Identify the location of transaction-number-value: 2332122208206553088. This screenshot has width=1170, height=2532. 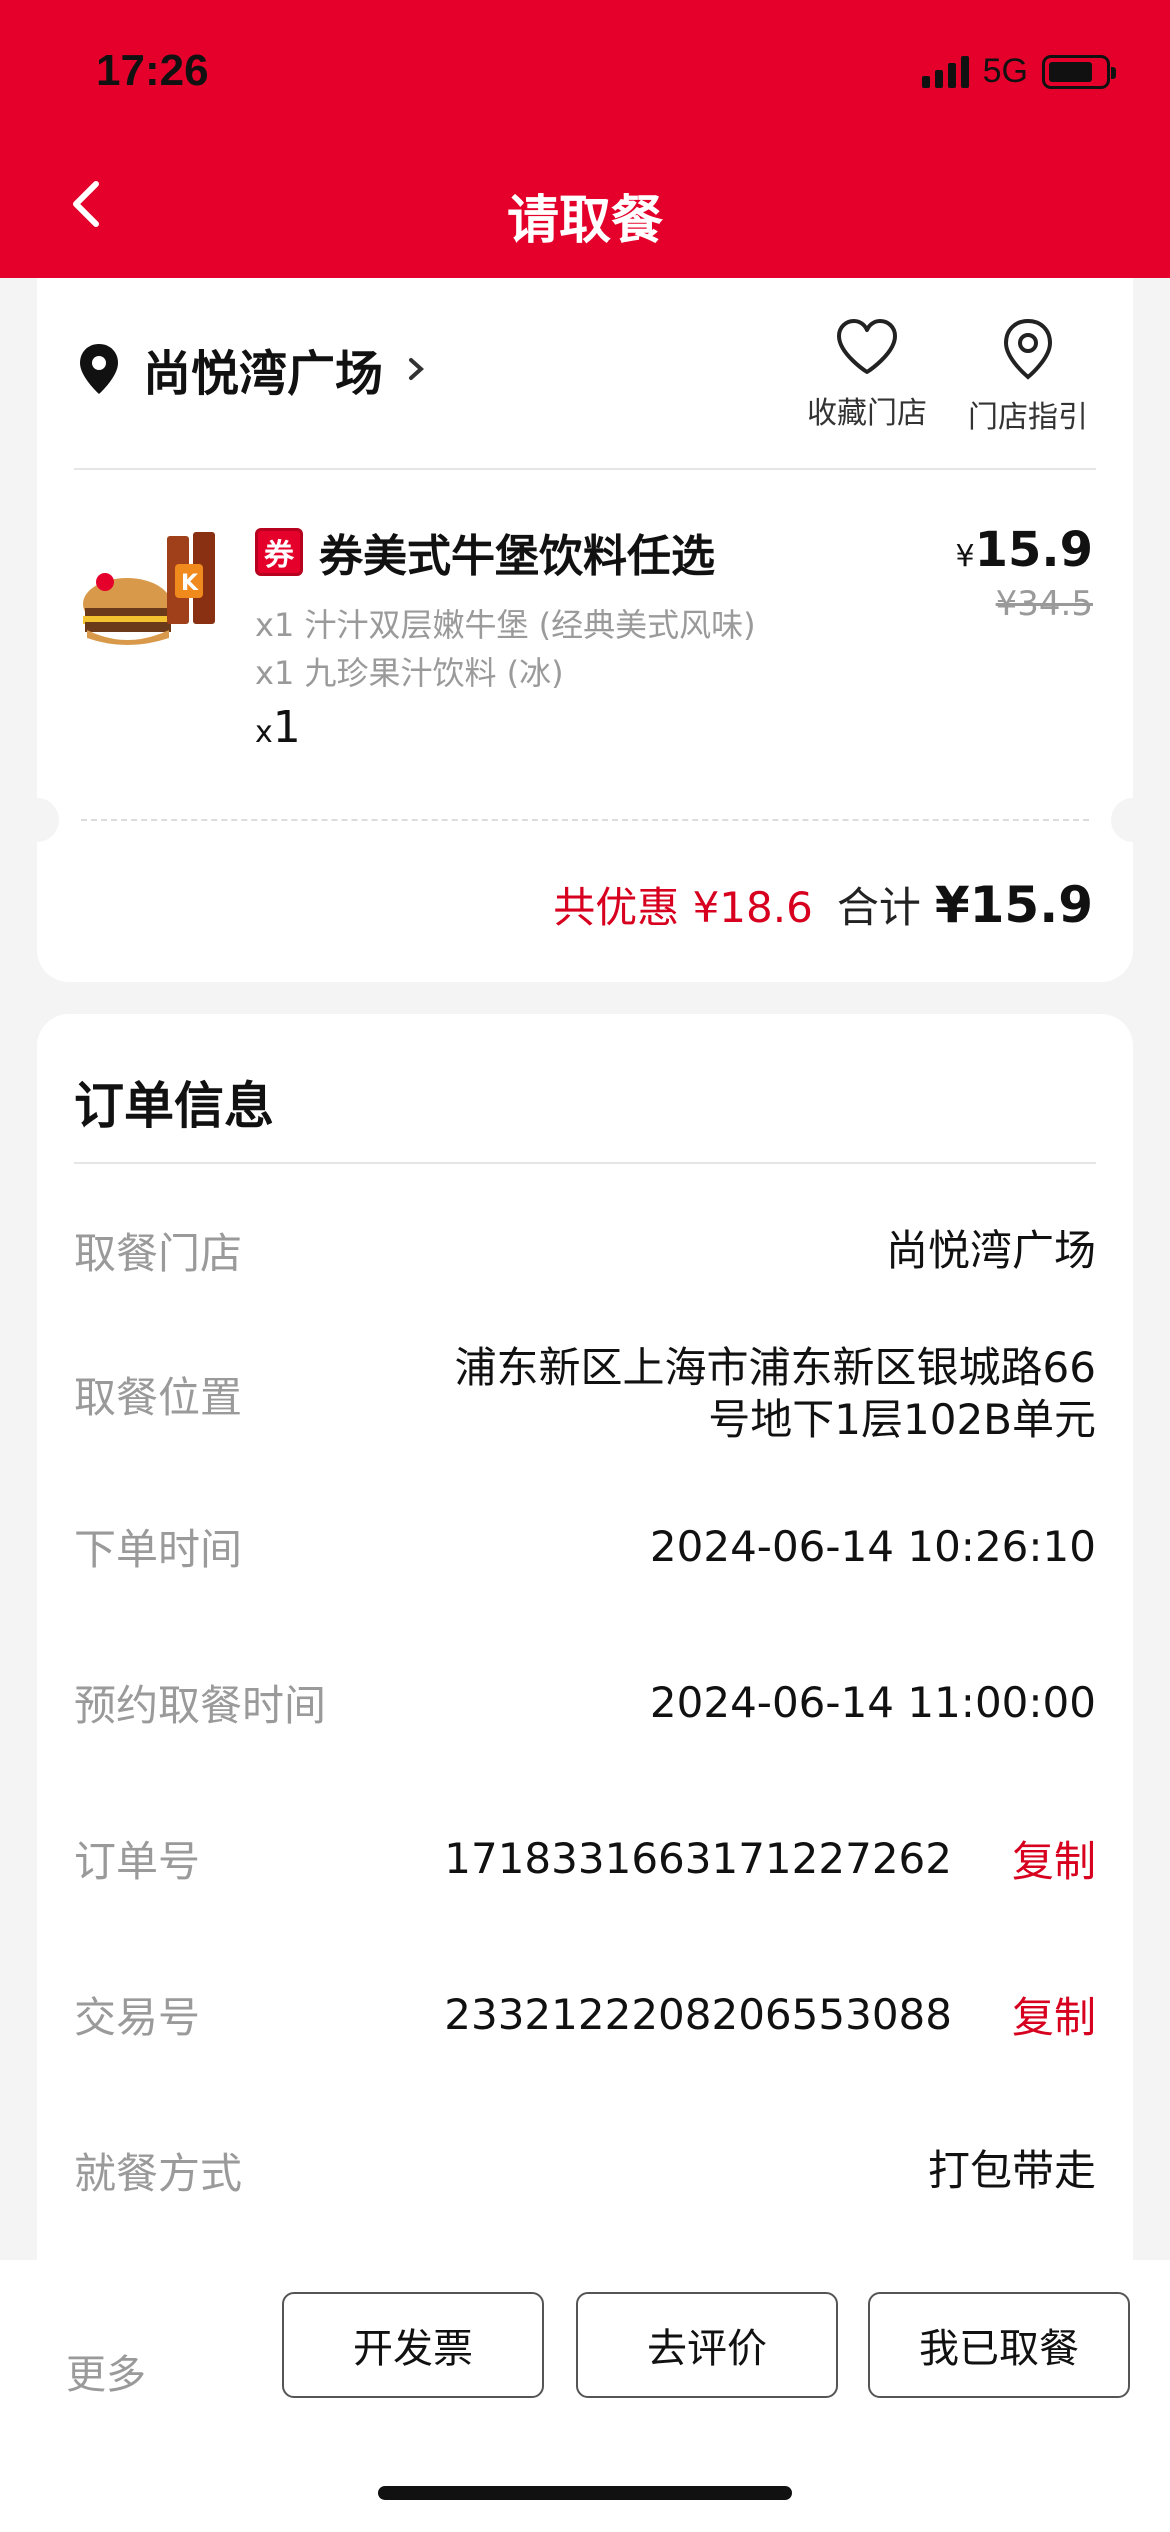
(698, 2014).